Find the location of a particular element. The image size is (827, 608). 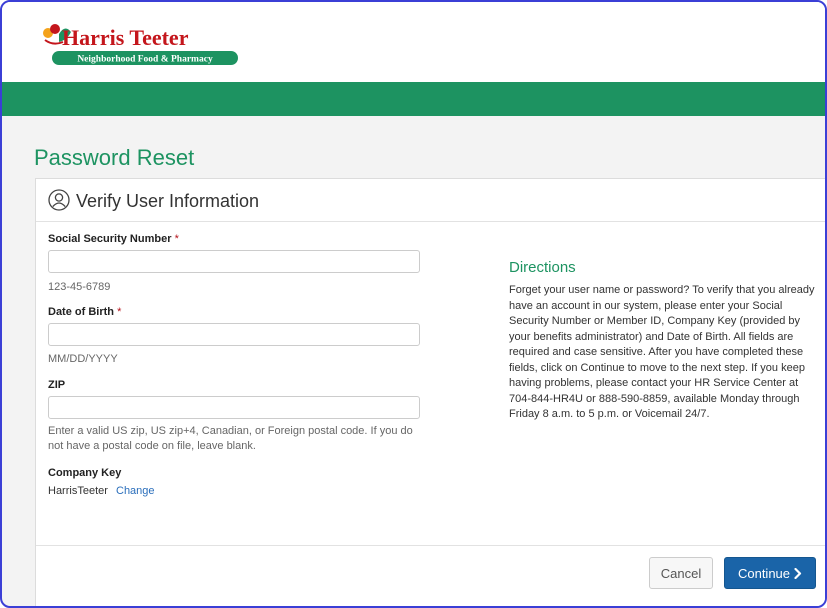

company-key-label: Company Key is located at coordinates (85, 473).